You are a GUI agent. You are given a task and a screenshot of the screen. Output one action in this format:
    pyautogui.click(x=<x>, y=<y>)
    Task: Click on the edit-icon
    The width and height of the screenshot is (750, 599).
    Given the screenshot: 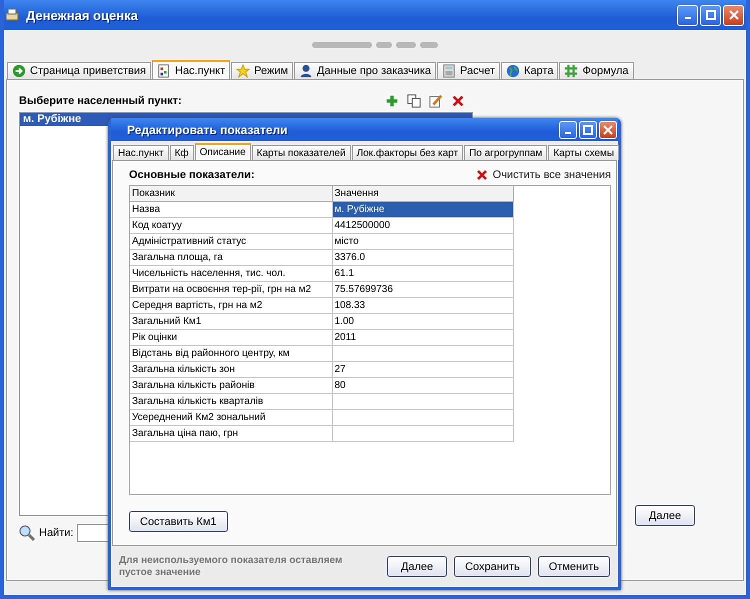 What is the action you would take?
    pyautogui.click(x=436, y=101)
    